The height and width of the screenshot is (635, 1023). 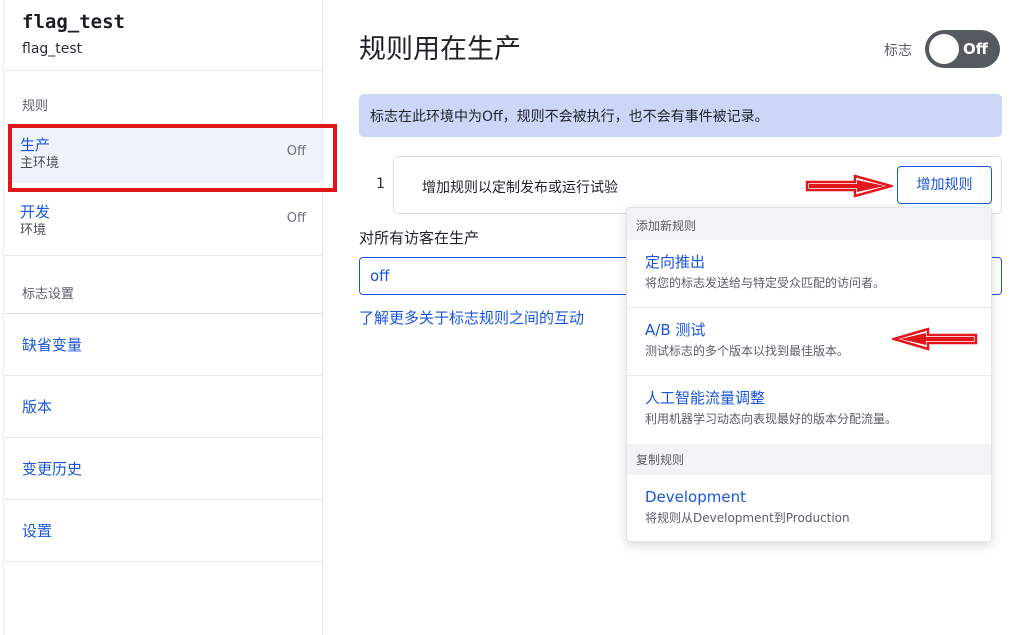 What do you see at coordinates (771, 419) in the screenshot?
I see `menu-item-desc: 利用机器学习动态向表现最好的版本分配流量。` at bounding box center [771, 419].